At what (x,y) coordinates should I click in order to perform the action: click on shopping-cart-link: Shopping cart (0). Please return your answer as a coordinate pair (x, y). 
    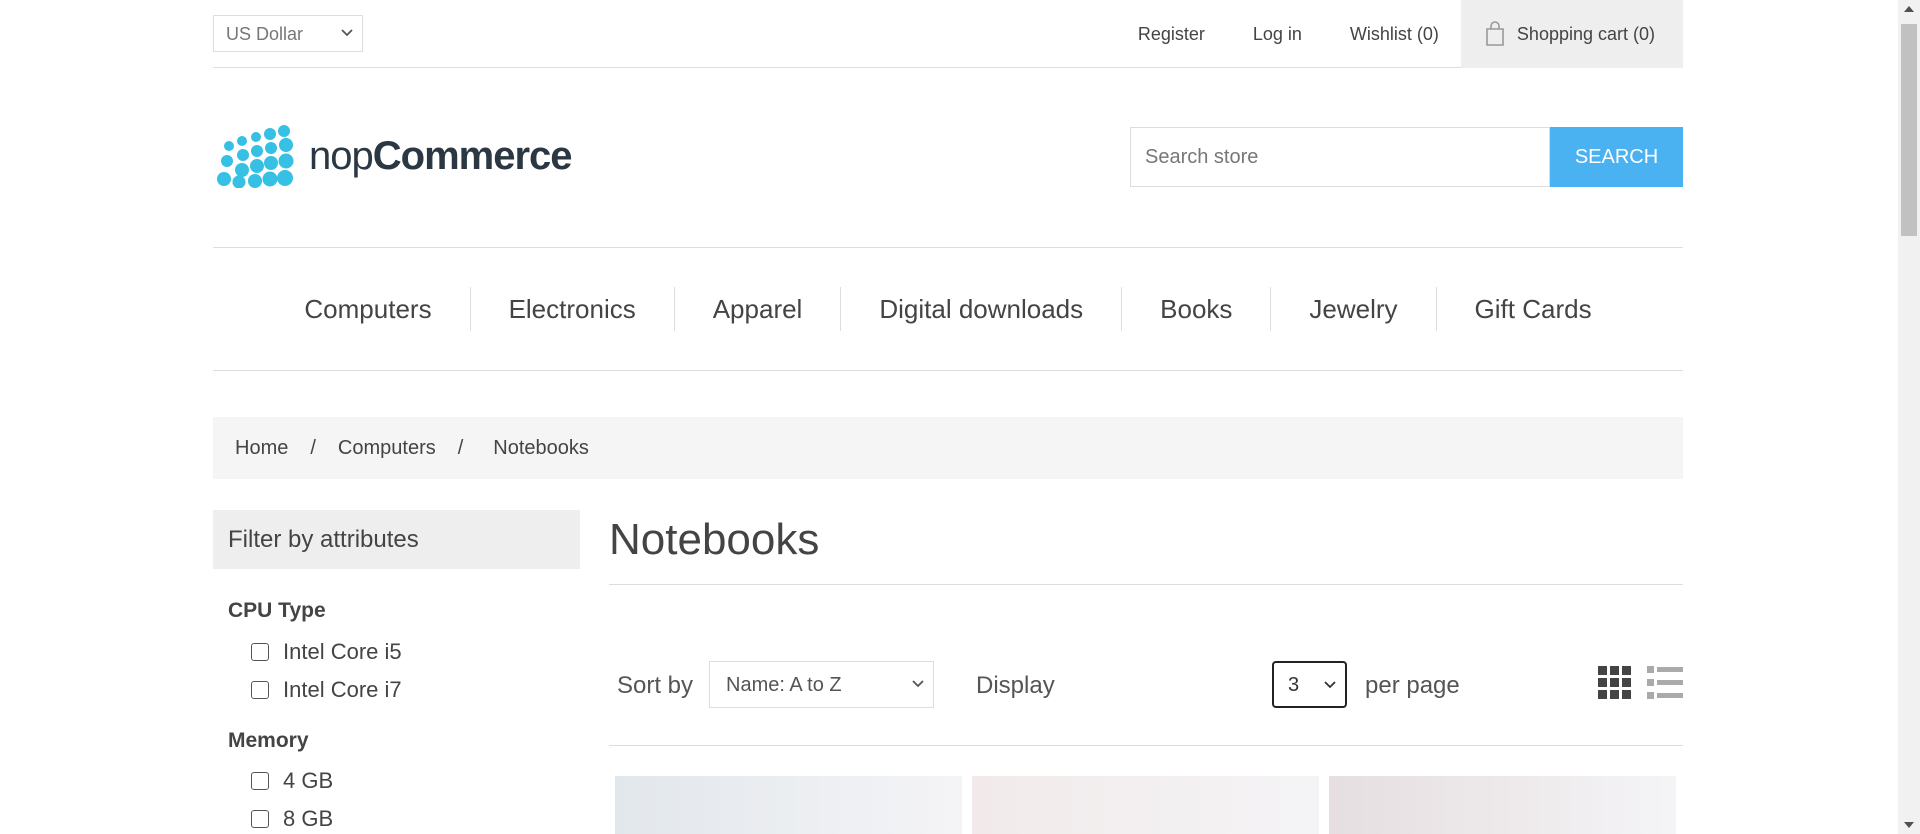
    Looking at the image, I should click on (1571, 34).